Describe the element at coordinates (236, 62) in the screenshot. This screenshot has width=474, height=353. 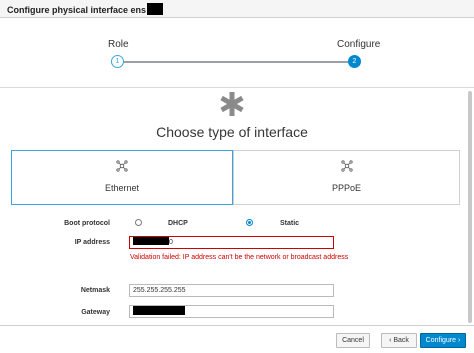
I see `step-progress-line` at that location.